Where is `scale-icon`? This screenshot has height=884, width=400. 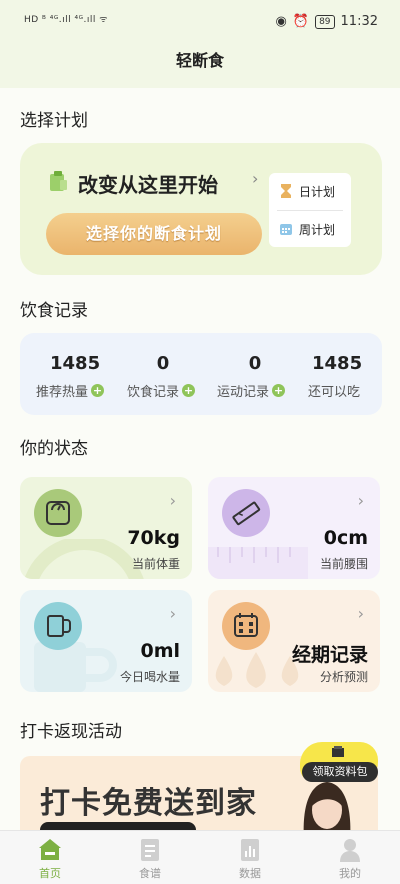 scale-icon is located at coordinates (58, 513).